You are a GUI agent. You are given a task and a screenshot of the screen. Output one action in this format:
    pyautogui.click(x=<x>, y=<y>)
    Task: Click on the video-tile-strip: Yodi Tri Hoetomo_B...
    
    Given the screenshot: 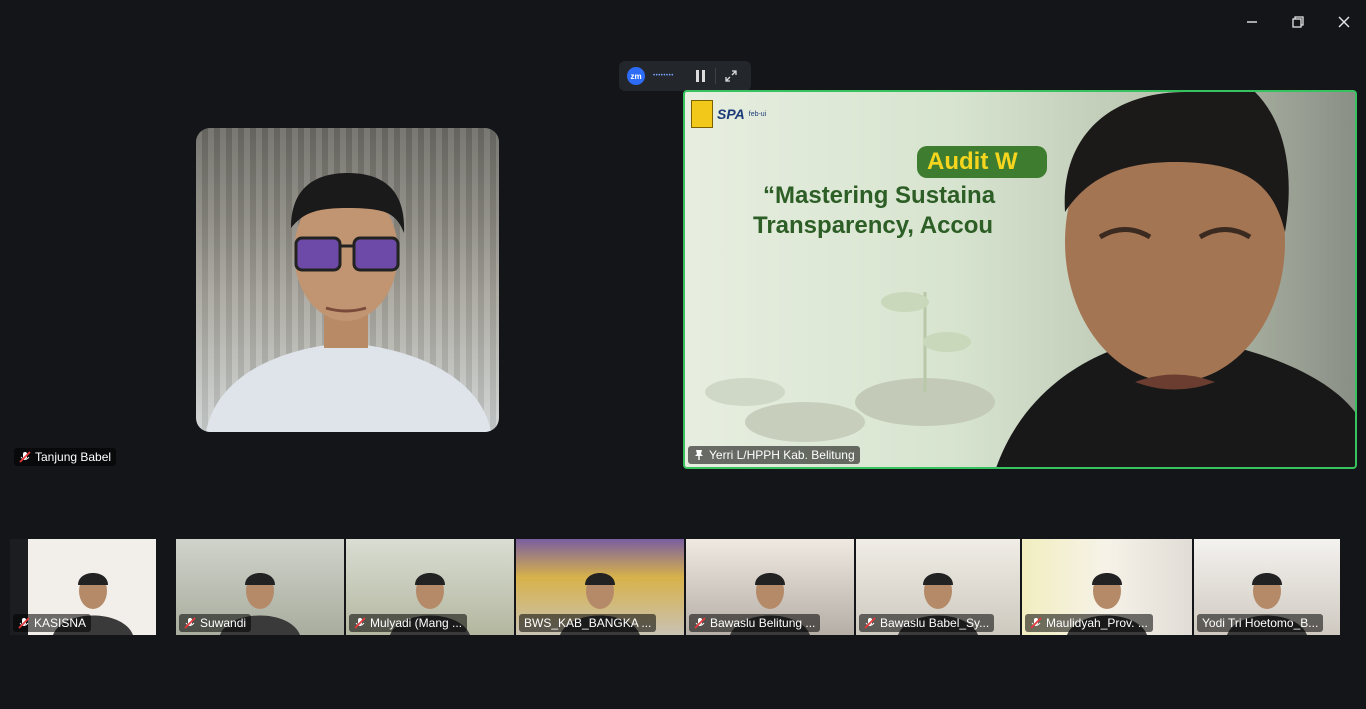 What is the action you would take?
    pyautogui.click(x=1267, y=587)
    